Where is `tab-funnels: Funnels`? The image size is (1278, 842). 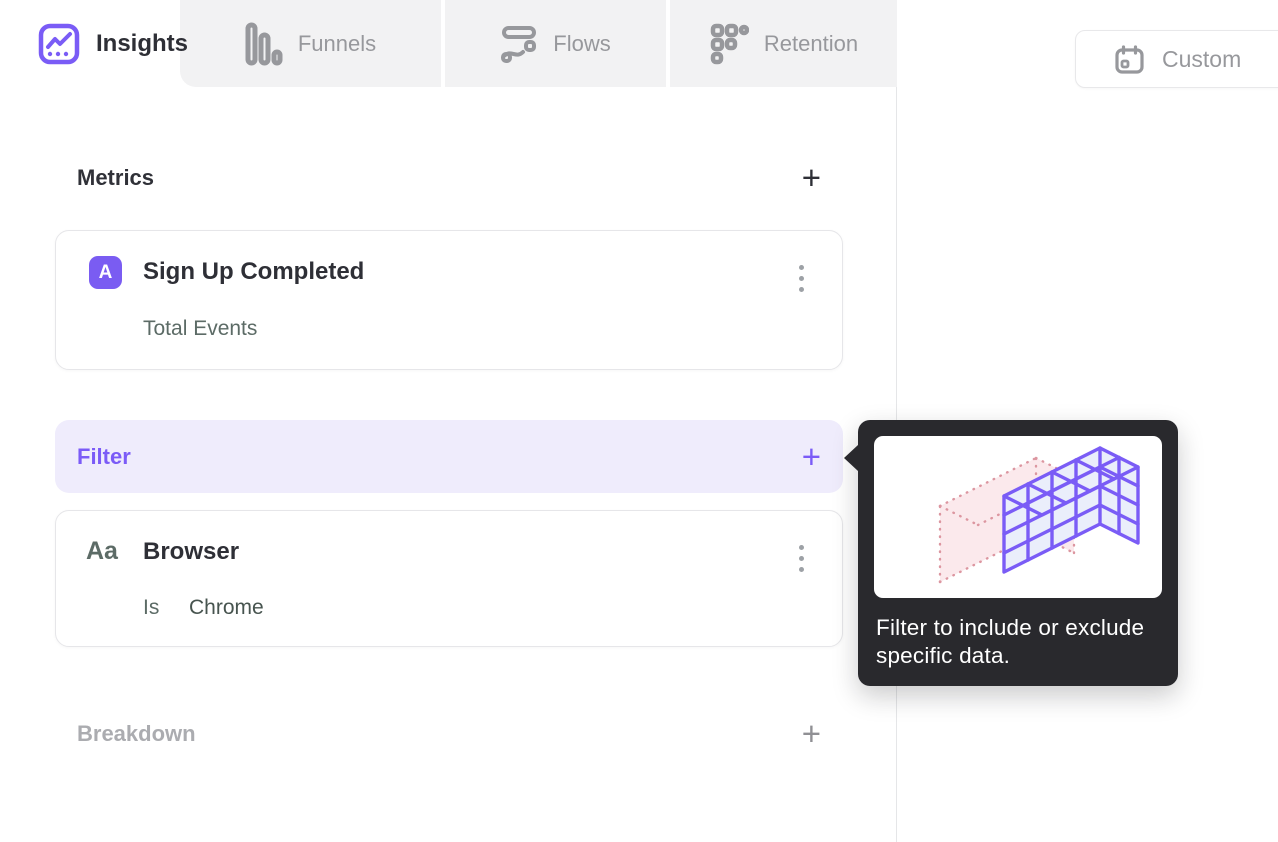
tab-funnels: Funnels is located at coordinates (310, 43).